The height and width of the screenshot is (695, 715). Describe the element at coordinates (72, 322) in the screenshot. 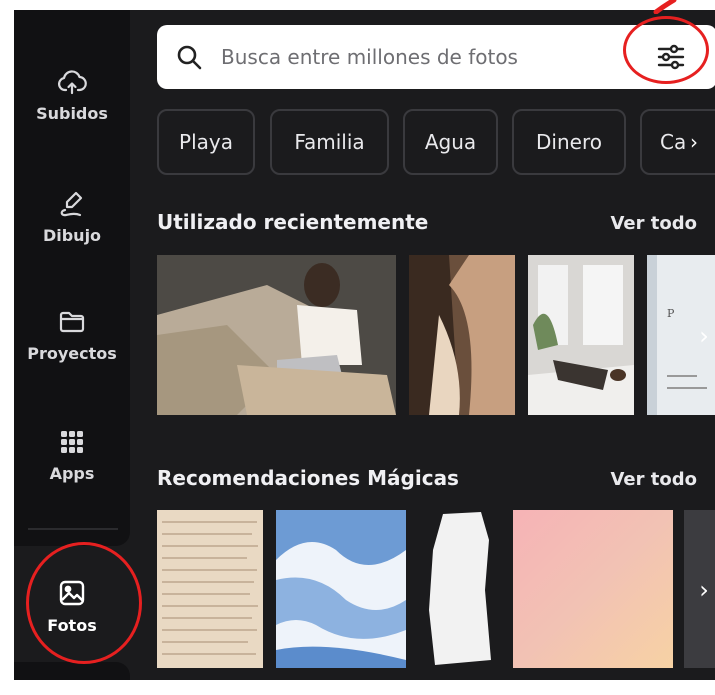

I see `folder-icon` at that location.